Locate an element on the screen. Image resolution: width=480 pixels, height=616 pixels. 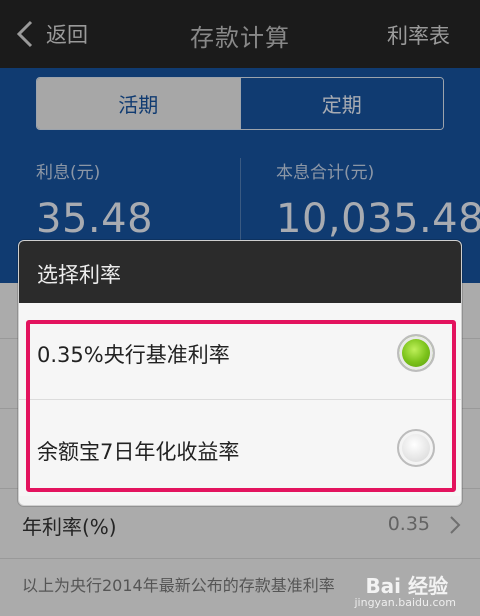
watermark-text: Bai 经验 is located at coordinates (406, 586).